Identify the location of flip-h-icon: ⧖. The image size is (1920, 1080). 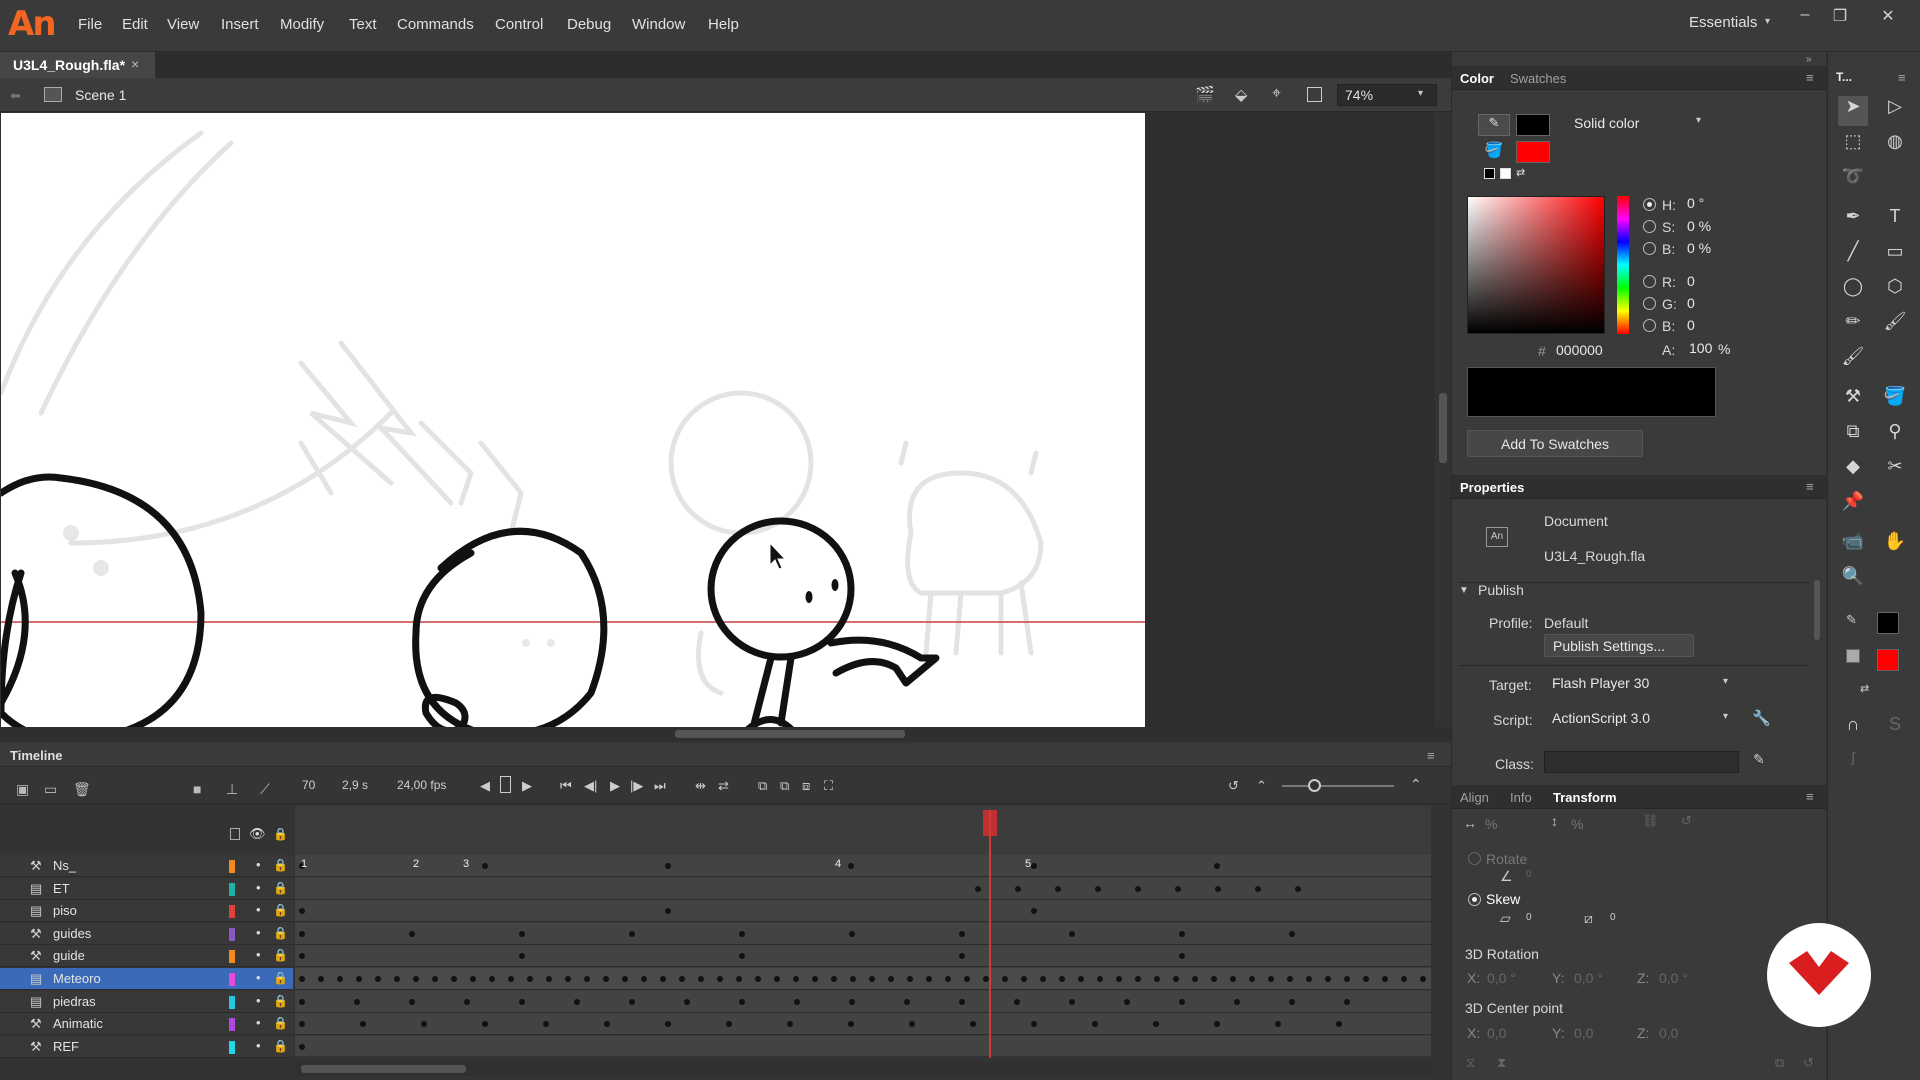
(1470, 1063).